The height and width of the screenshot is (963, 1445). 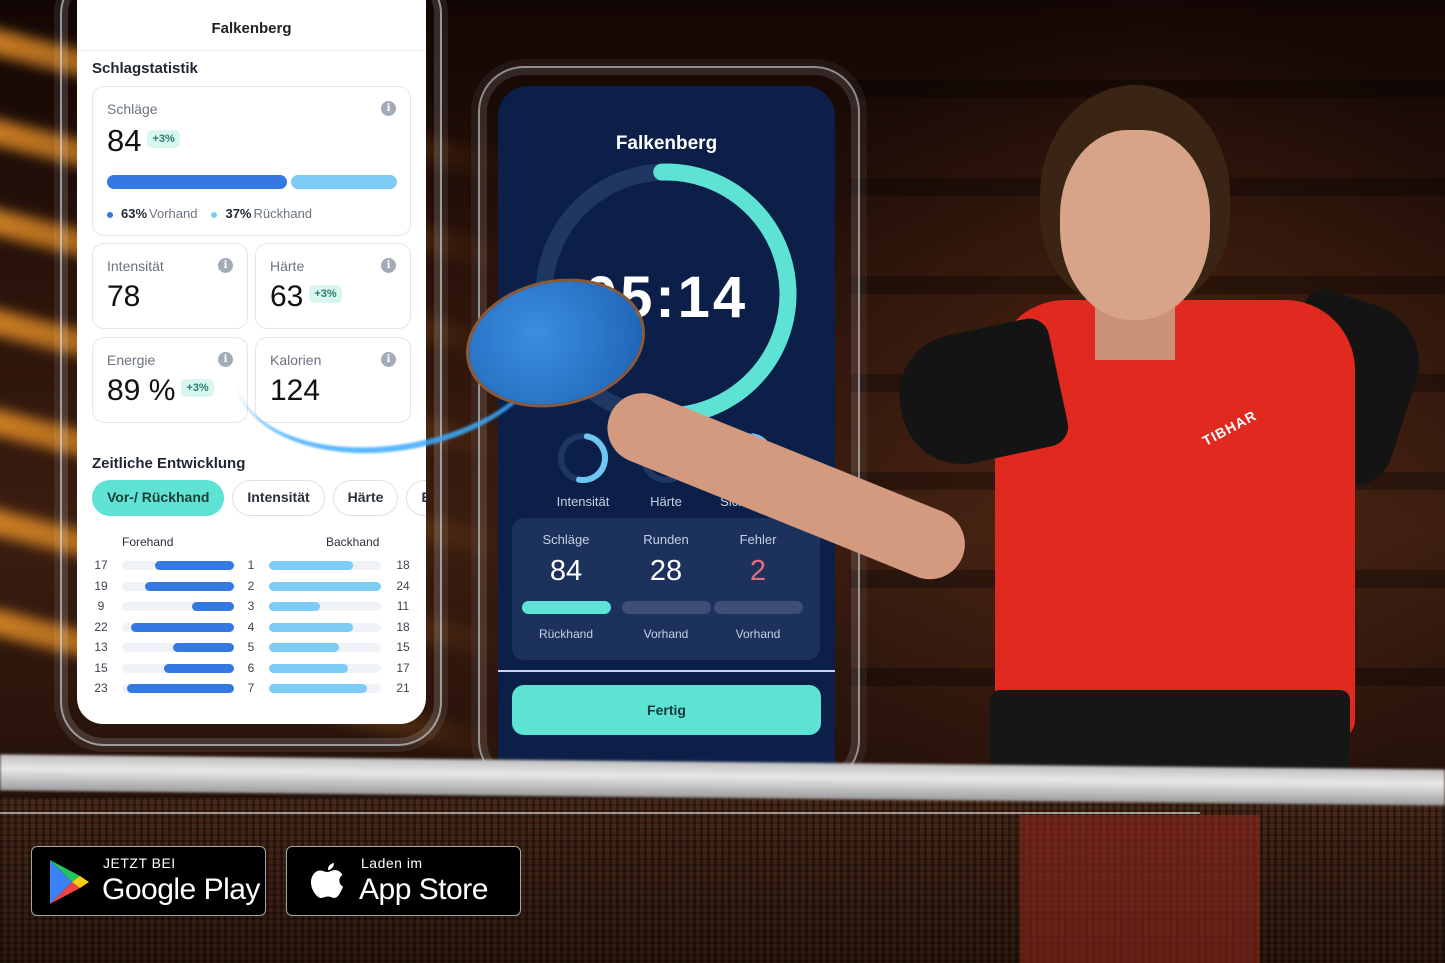 I want to click on forehand-segment, so click(x=197, y=182).